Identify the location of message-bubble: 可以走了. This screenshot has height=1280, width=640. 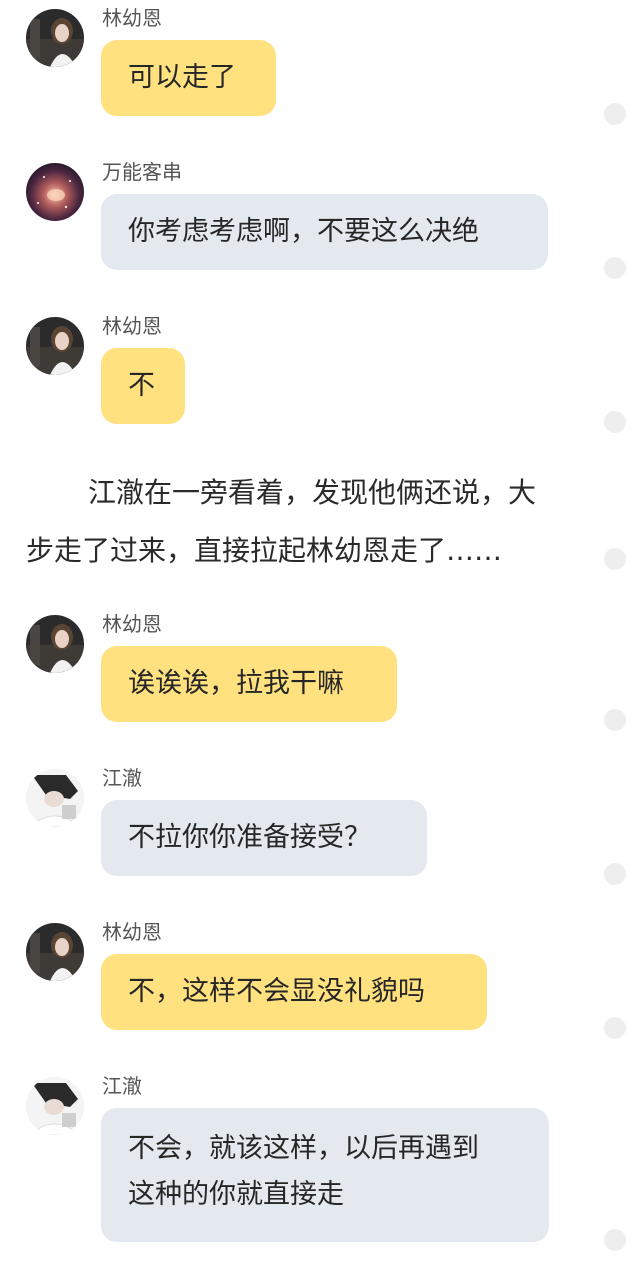
(188, 78).